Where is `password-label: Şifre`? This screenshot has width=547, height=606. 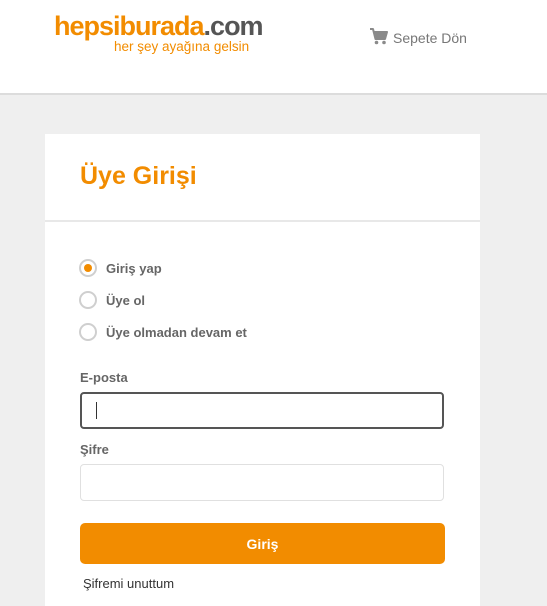 password-label: Şifre is located at coordinates (94, 449).